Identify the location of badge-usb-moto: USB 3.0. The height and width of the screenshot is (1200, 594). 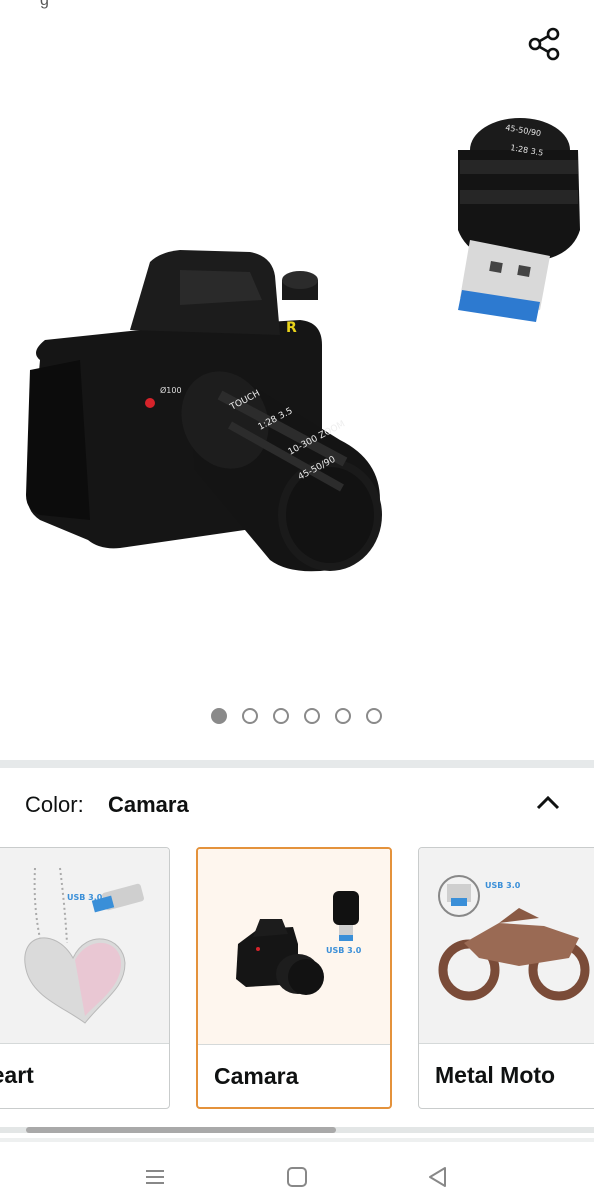
(503, 885).